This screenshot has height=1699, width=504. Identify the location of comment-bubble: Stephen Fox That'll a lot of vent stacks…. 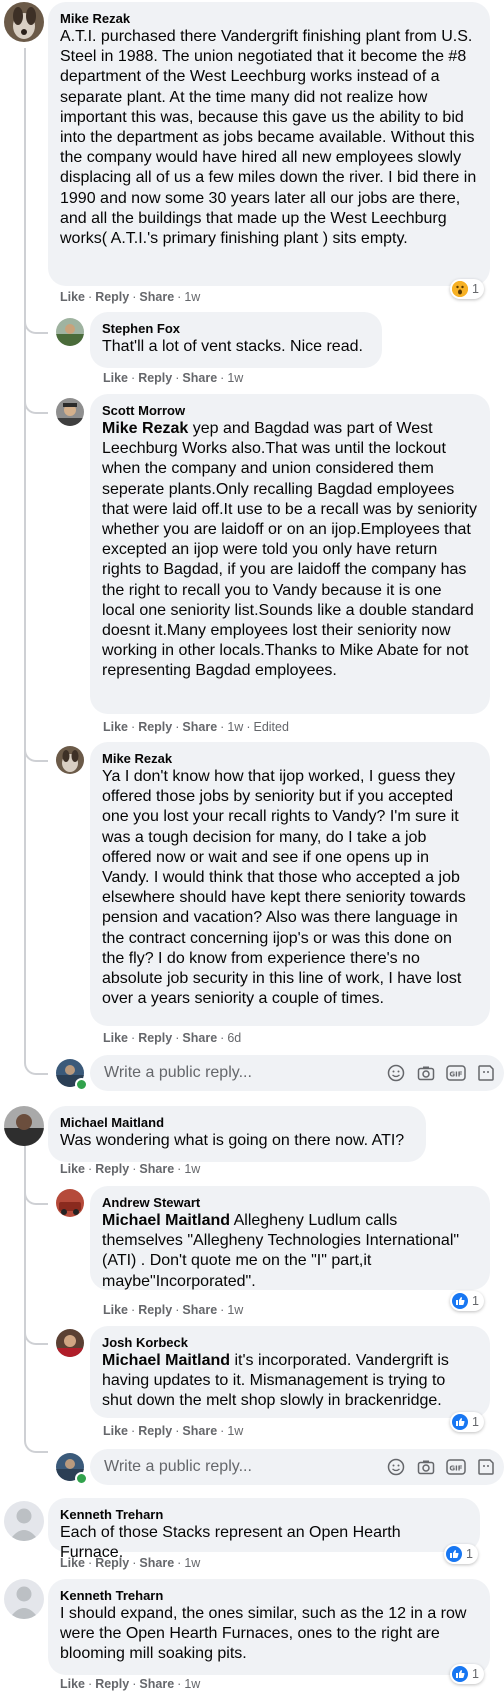
(236, 340).